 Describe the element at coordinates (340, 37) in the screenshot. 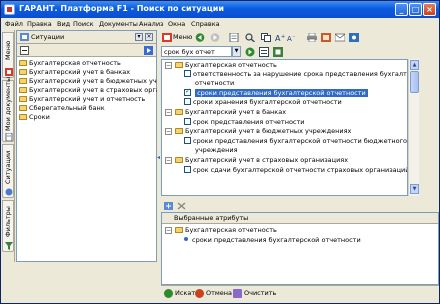

I see `mail-icon` at that location.